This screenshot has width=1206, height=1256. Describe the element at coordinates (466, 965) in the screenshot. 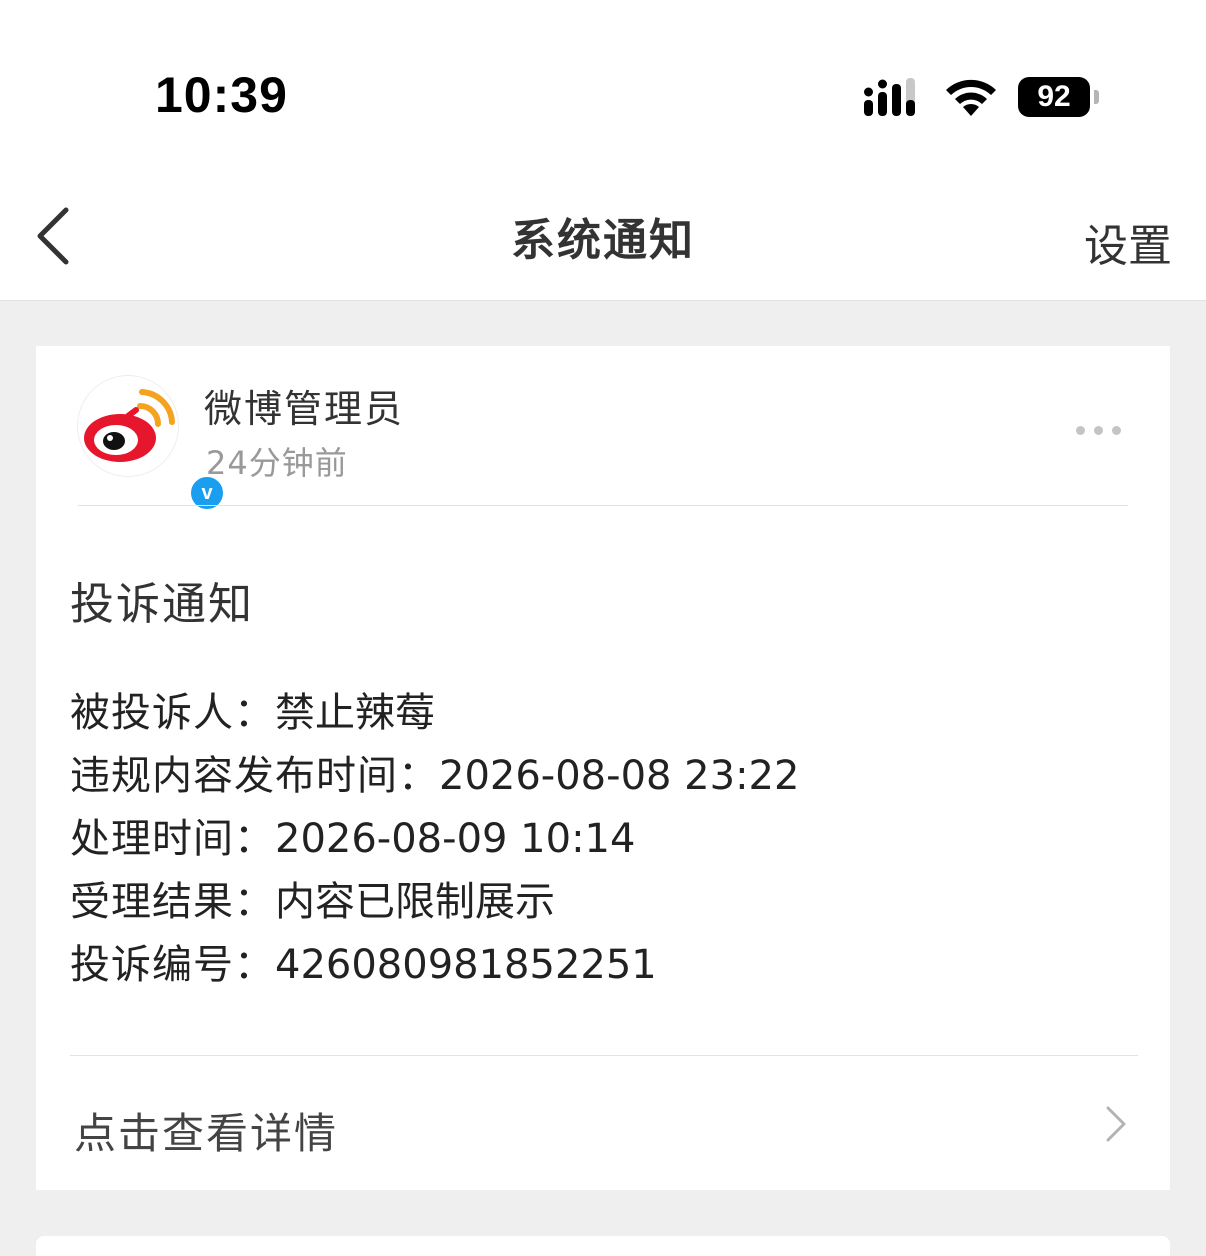

I see `detail-value: 426080981852251` at that location.